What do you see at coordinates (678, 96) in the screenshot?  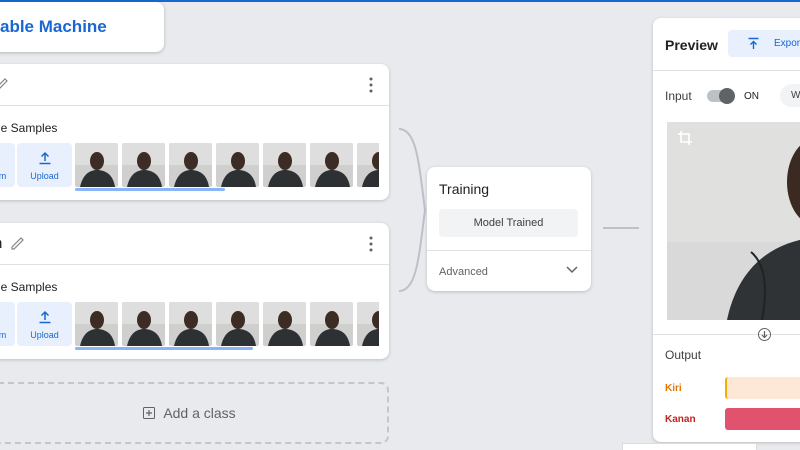 I see `input-label: Input` at bounding box center [678, 96].